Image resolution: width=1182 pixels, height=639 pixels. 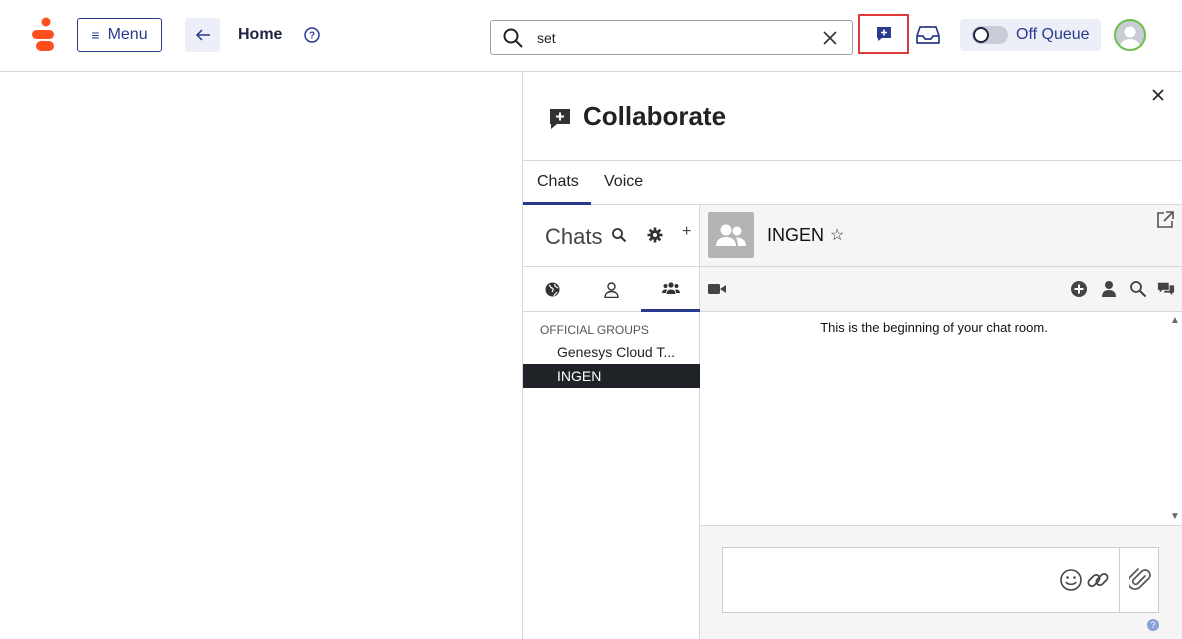 I want to click on chats-heading: Chats, so click(x=574, y=236).